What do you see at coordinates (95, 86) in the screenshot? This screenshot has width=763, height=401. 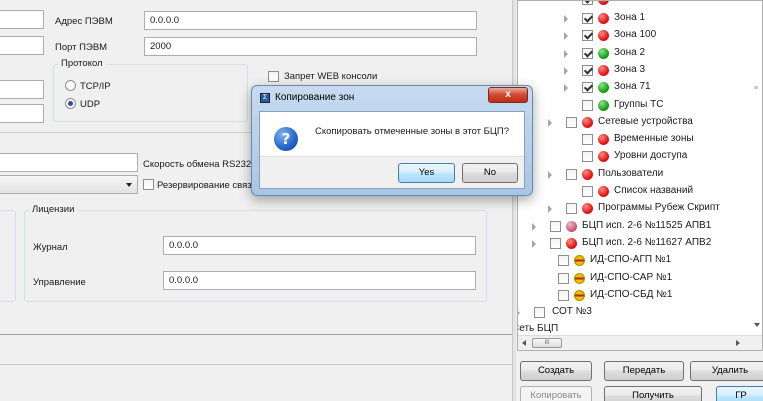 I see `tcp-label: TCP/IP` at bounding box center [95, 86].